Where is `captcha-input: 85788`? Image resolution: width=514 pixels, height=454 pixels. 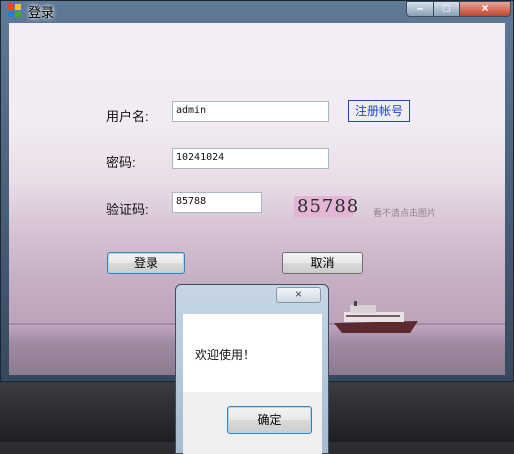 captcha-input: 85788 is located at coordinates (217, 202).